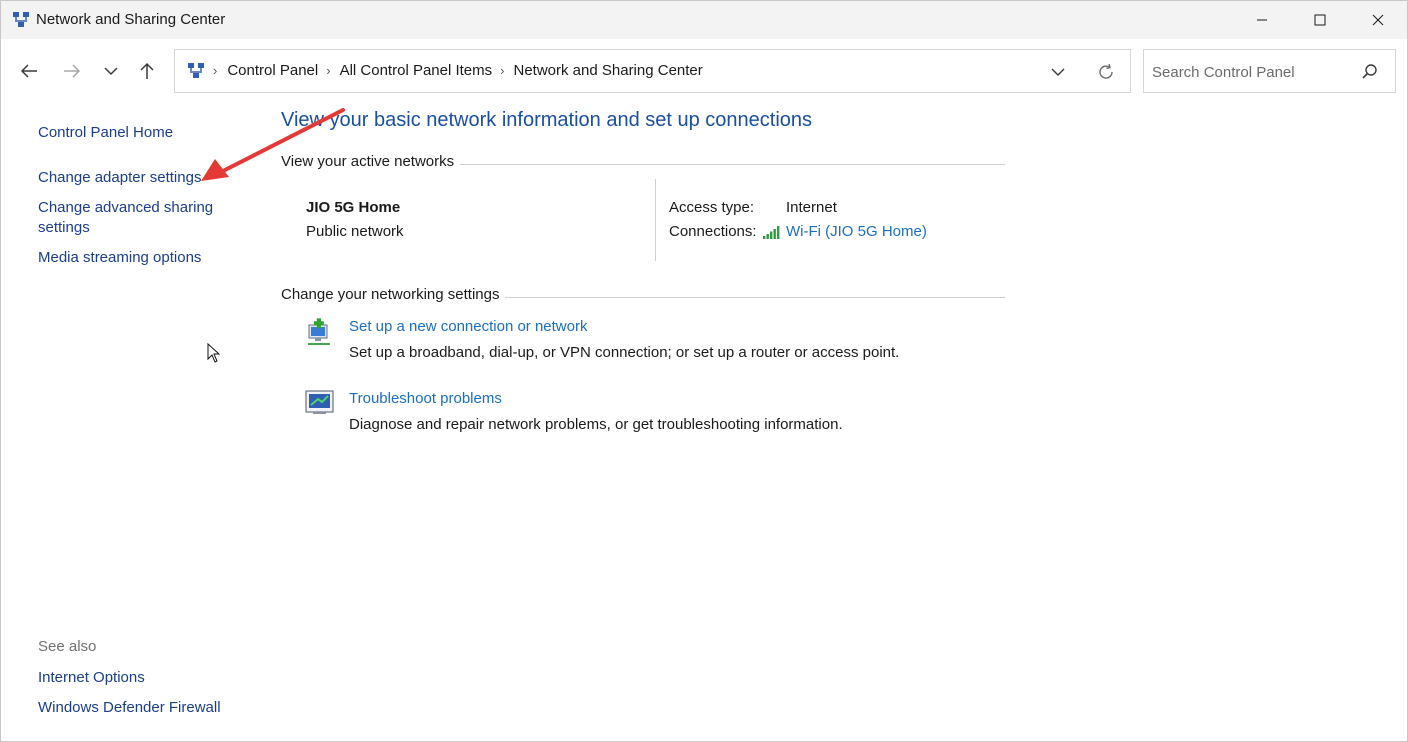 This screenshot has height=742, width=1408. What do you see at coordinates (608, 70) in the screenshot?
I see `breadcrumb-network-sharing-center: Network and Sharing Center` at bounding box center [608, 70].